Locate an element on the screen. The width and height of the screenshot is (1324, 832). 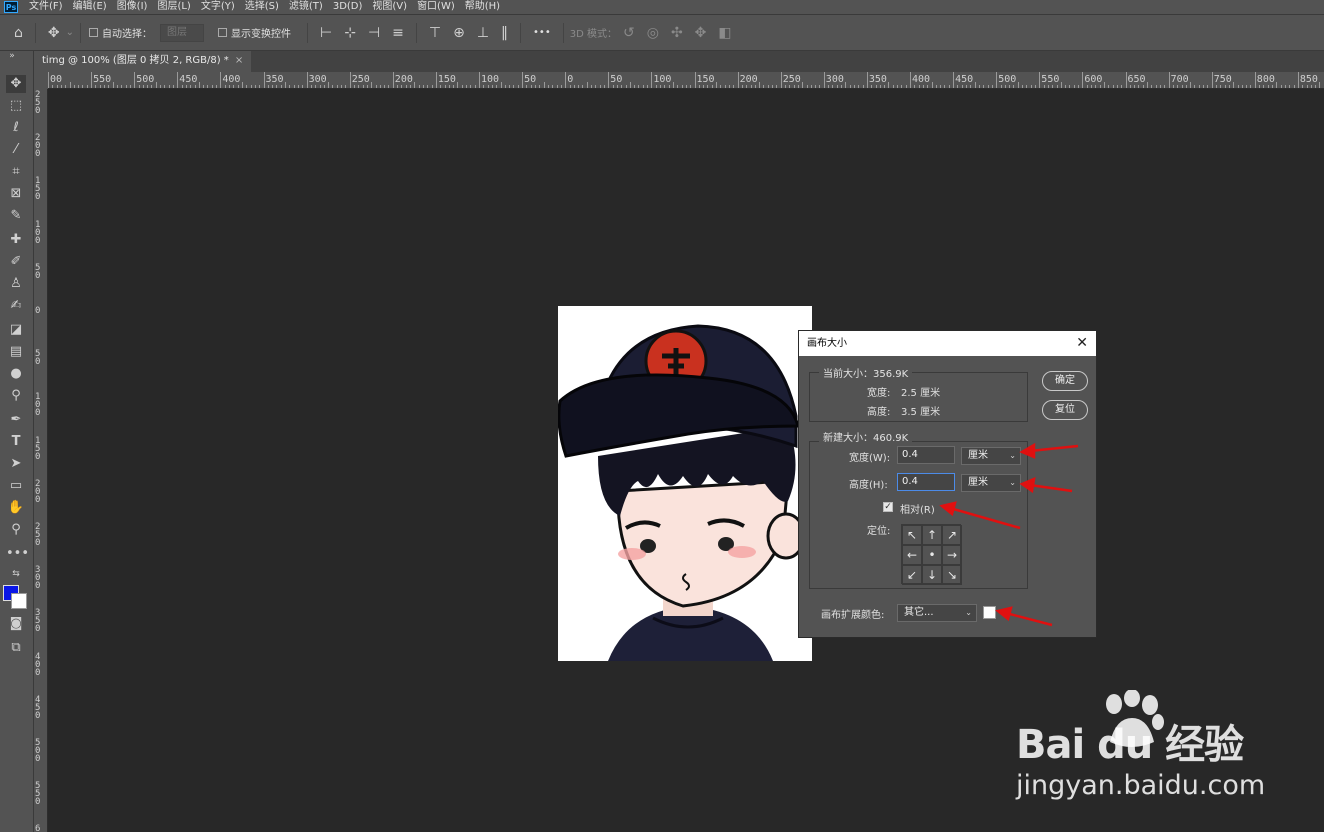
width-input: 0.4 is located at coordinates (926, 455).